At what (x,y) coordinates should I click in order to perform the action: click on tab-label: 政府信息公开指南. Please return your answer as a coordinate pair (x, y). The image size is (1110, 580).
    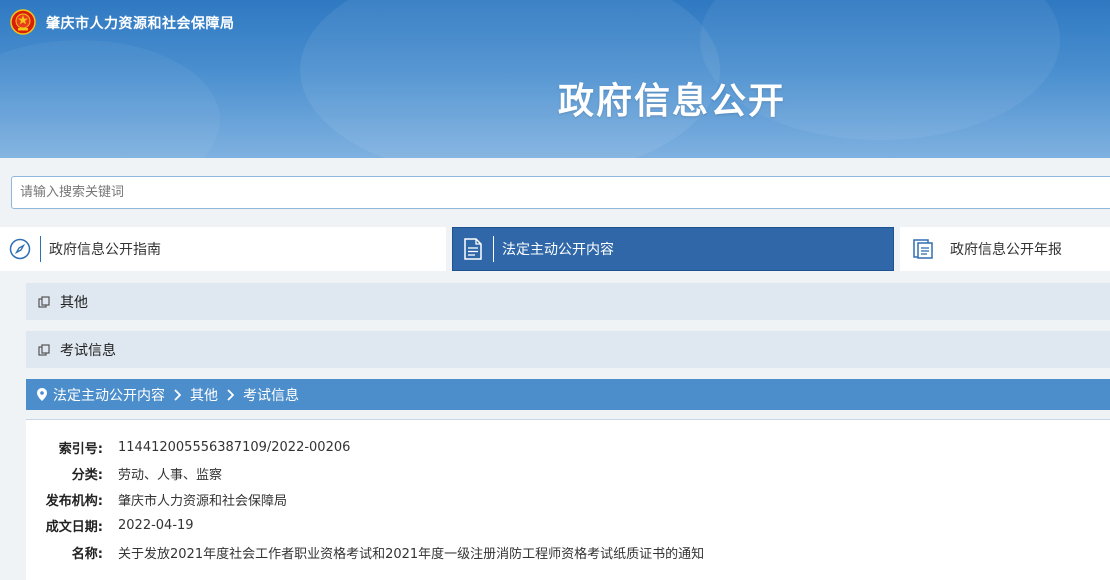
    Looking at the image, I should click on (105, 250).